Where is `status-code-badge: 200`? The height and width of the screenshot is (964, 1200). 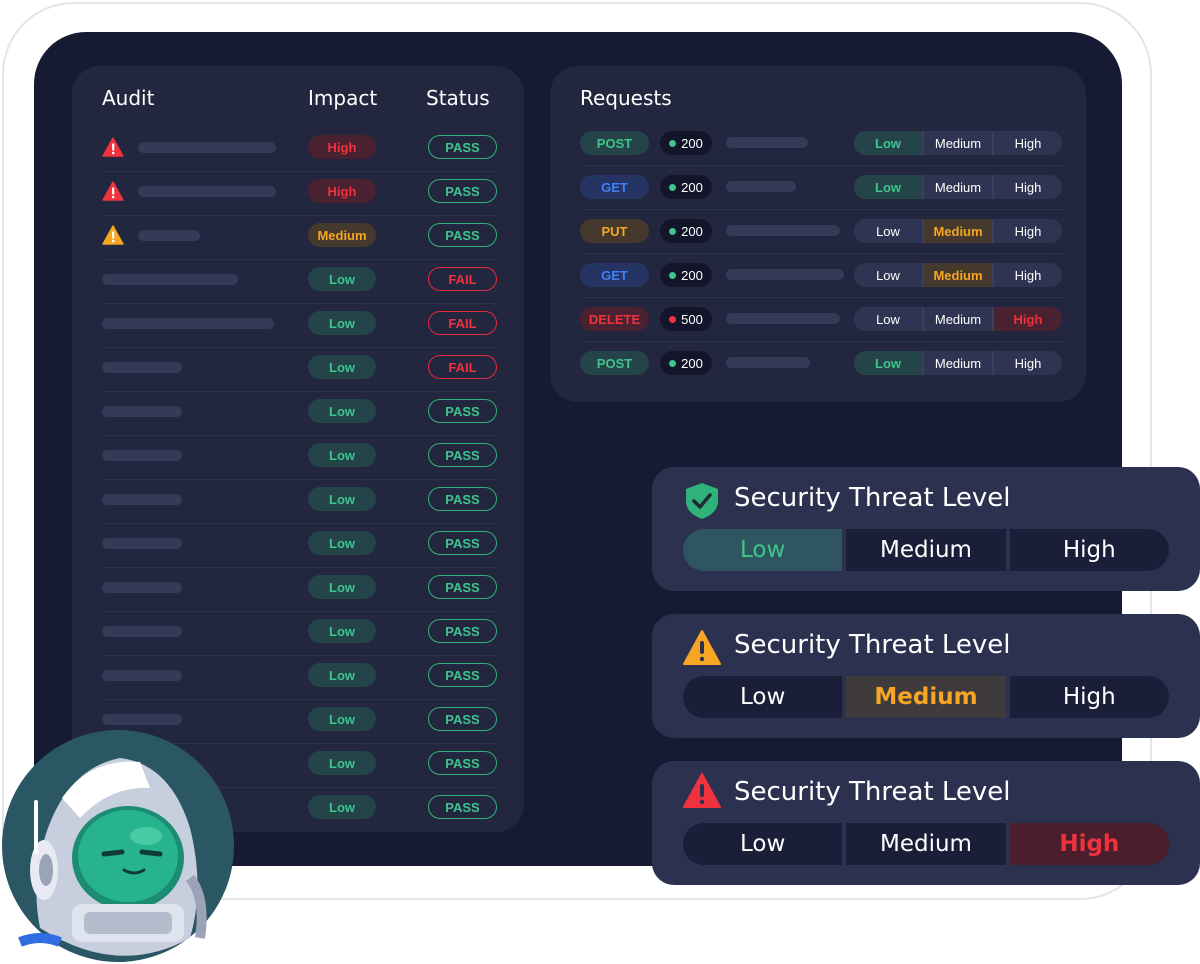
status-code-badge: 200 is located at coordinates (686, 143).